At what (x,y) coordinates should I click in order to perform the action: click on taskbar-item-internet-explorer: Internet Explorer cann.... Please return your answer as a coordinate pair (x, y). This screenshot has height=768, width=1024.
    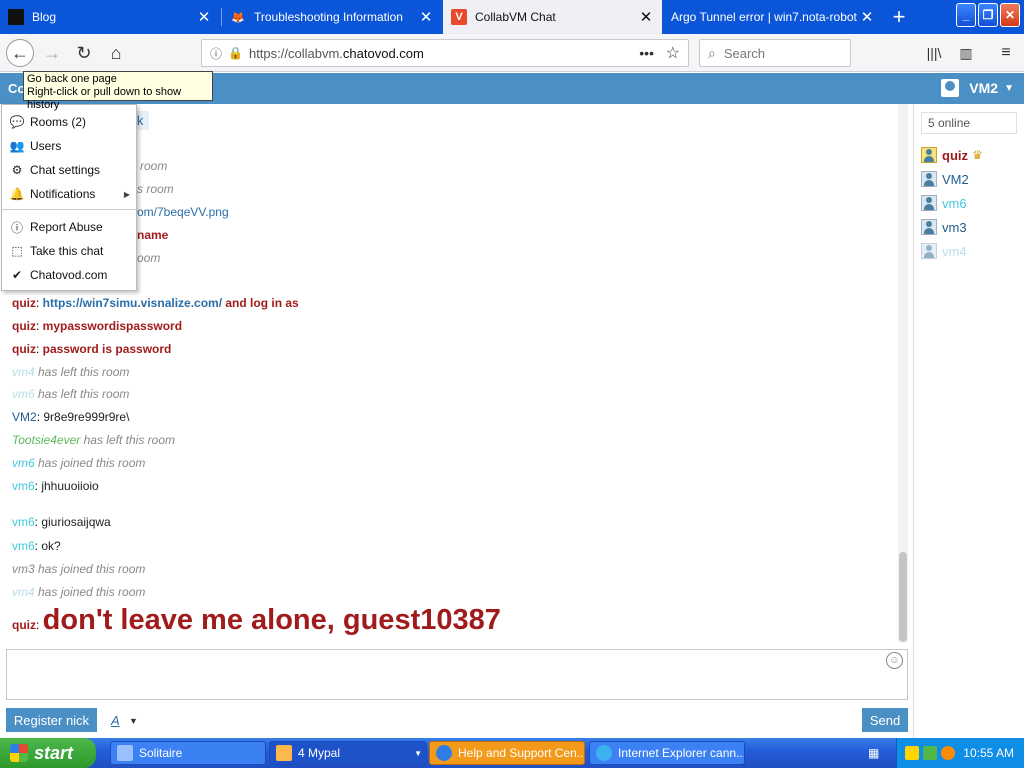
    Looking at the image, I should click on (667, 753).